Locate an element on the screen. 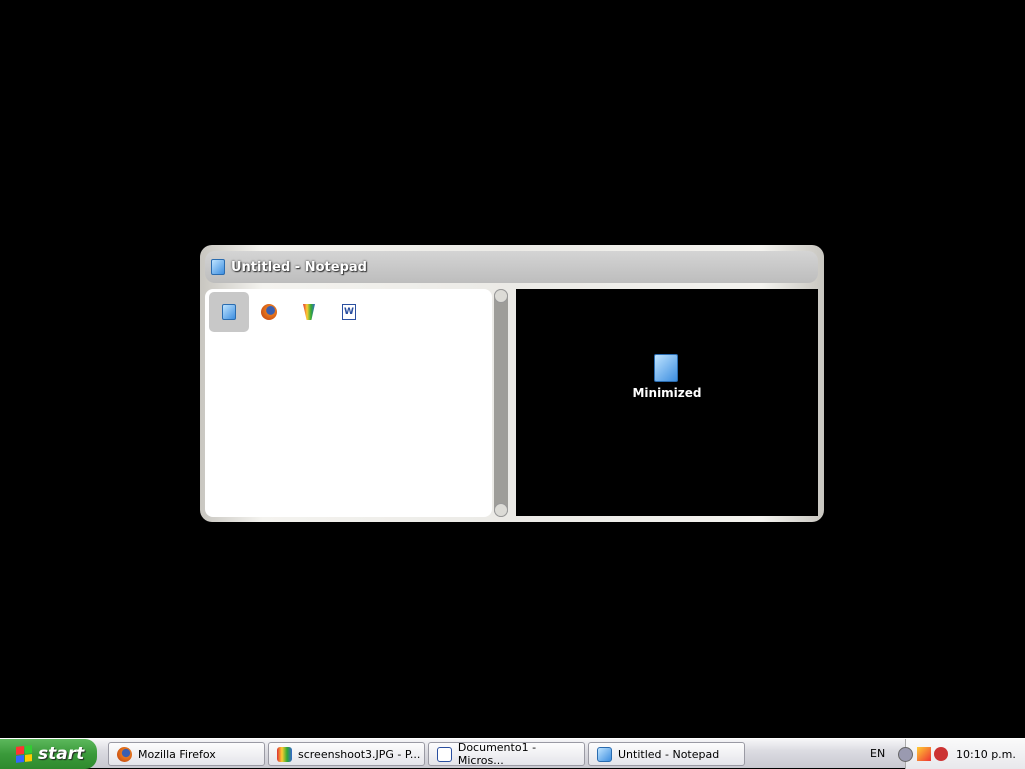 The width and height of the screenshot is (1025, 769). clock: 10:10 p.m. is located at coordinates (986, 754).